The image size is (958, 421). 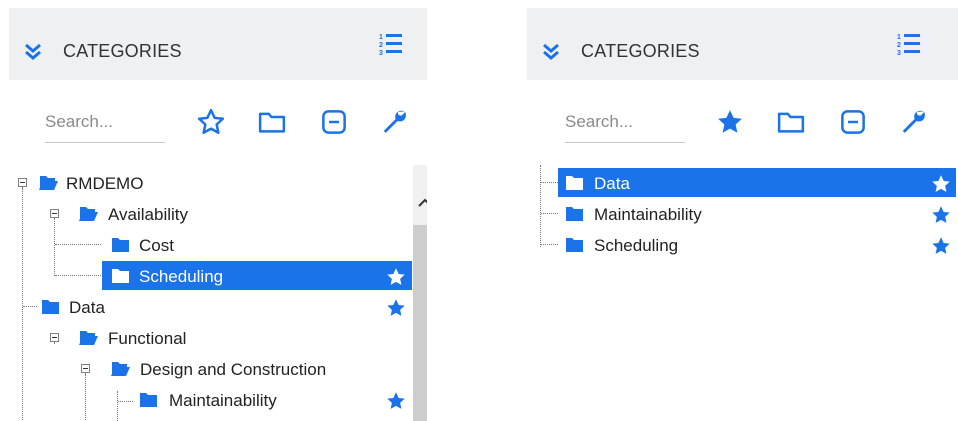 I want to click on tree-item-design-and-construction: Design and Construction, so click(x=209, y=368).